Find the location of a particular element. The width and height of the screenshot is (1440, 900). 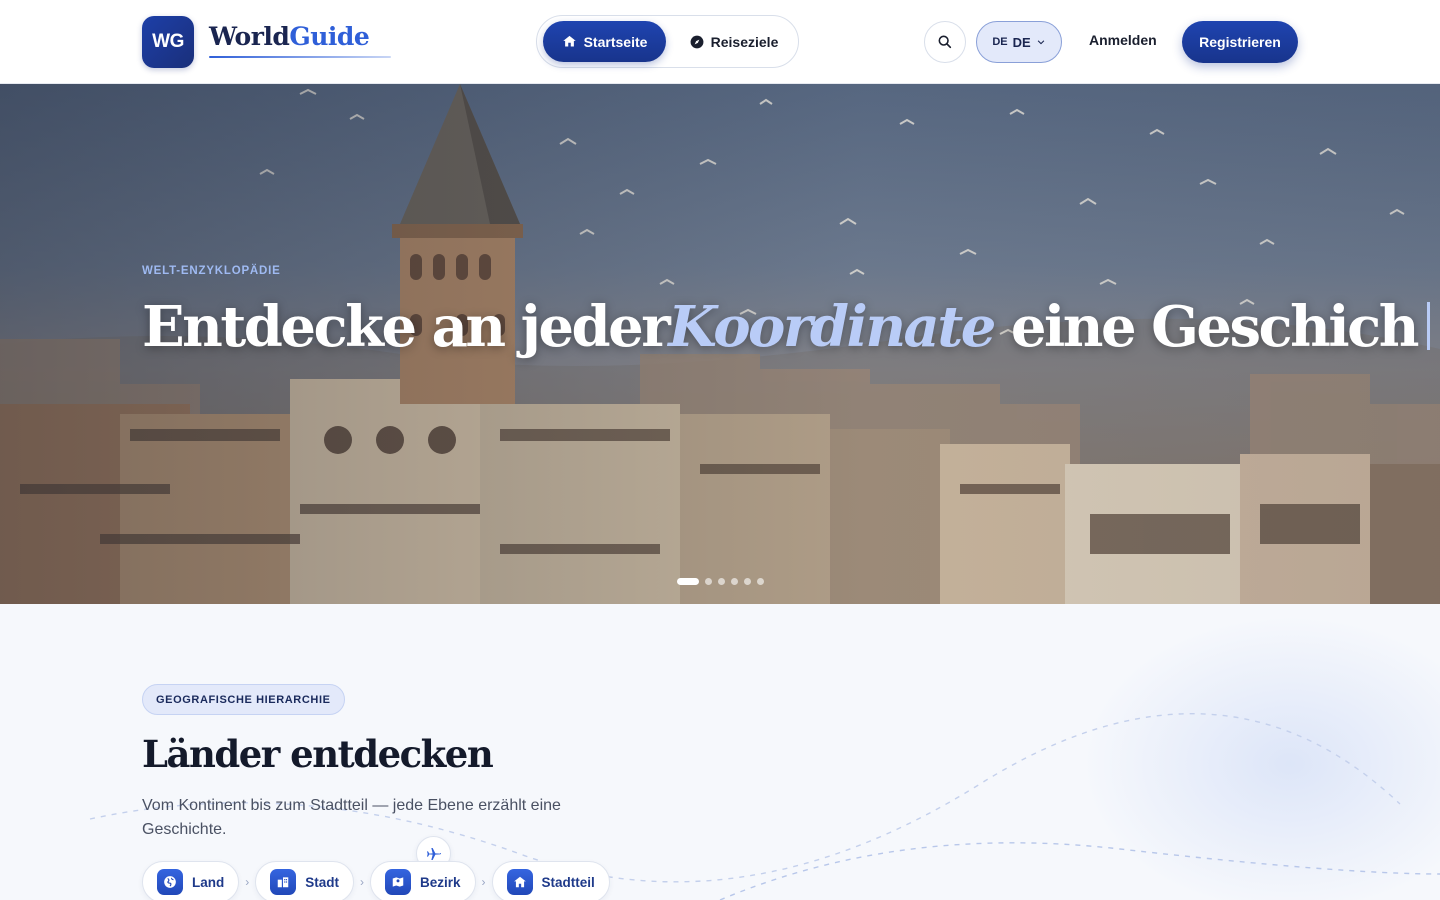

level-chip-bezirk: Bezirk is located at coordinates (423, 880).